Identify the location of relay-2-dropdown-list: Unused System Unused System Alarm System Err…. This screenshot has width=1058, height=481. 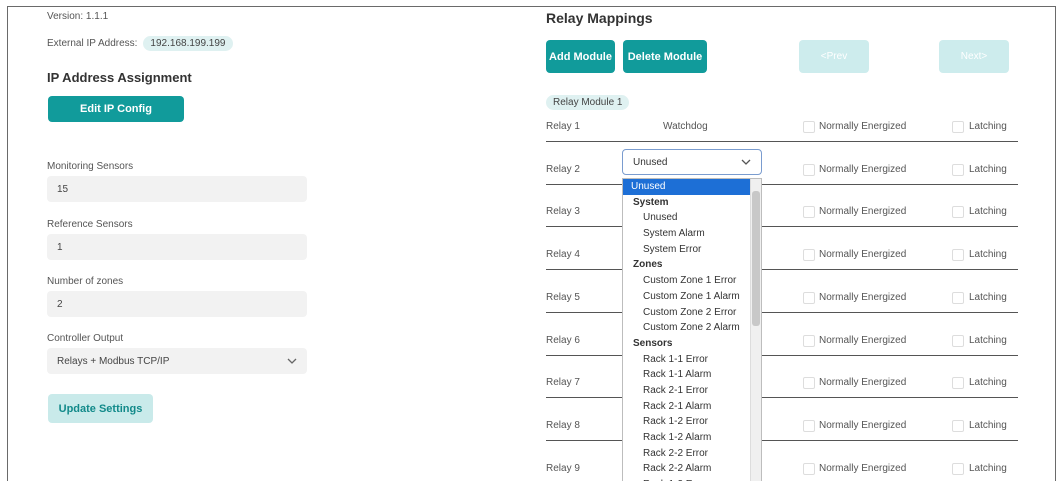
(692, 329).